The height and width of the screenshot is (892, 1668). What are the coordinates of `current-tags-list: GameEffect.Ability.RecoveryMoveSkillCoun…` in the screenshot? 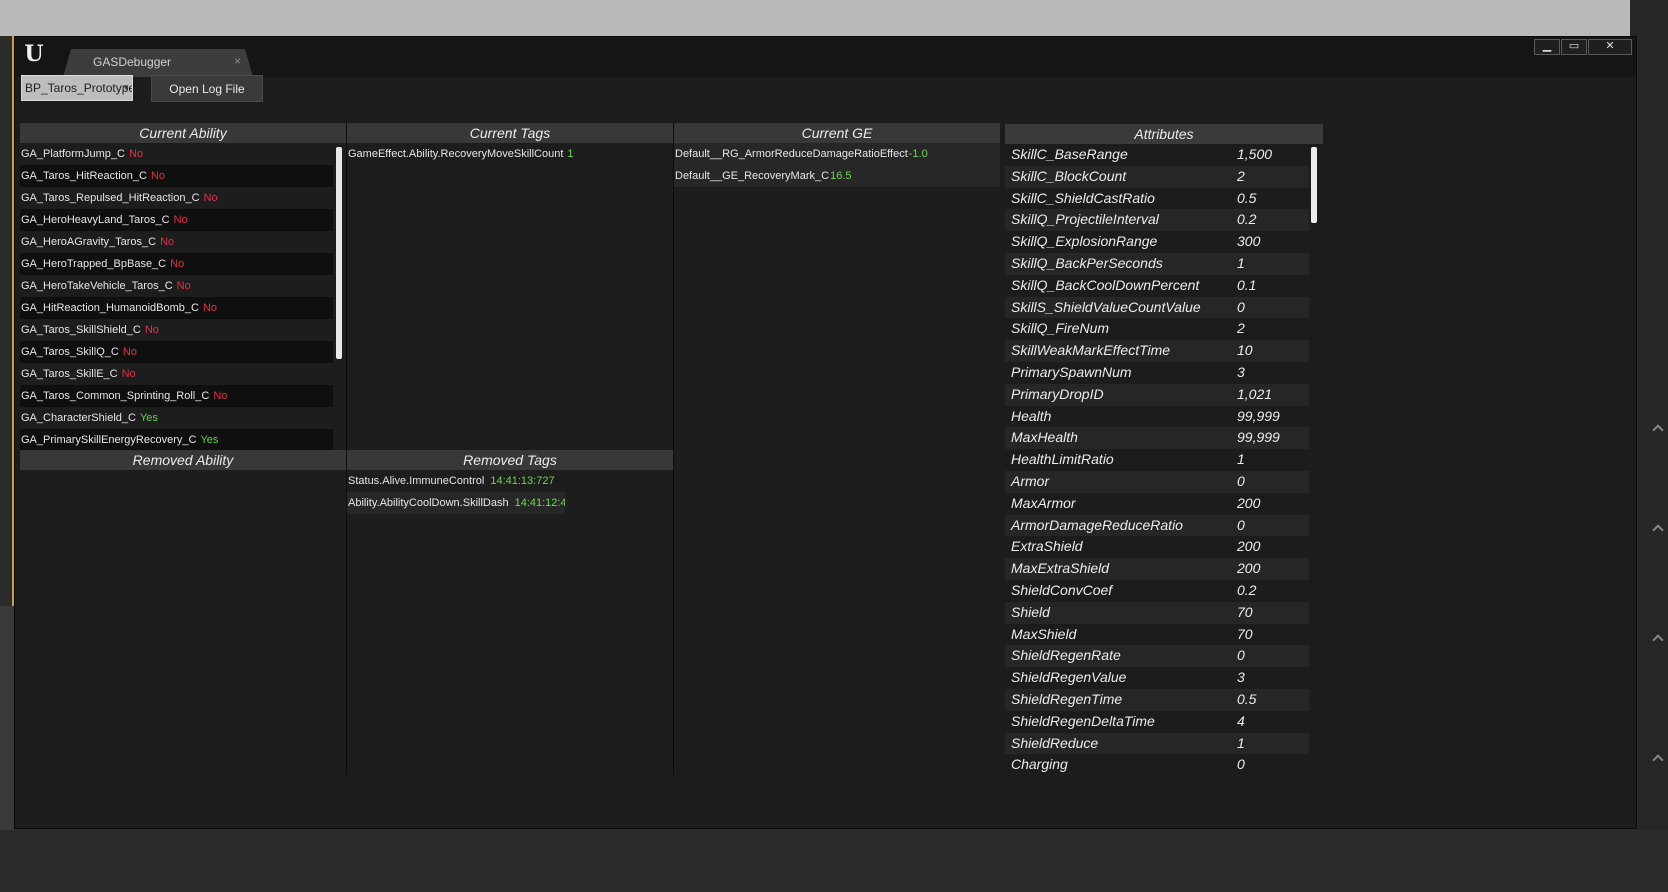 It's located at (510, 154).